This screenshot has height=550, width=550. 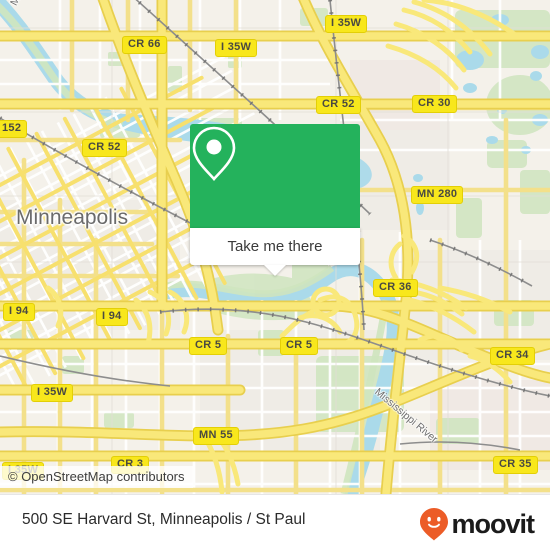 I want to click on popup-header, so click(x=275, y=176).